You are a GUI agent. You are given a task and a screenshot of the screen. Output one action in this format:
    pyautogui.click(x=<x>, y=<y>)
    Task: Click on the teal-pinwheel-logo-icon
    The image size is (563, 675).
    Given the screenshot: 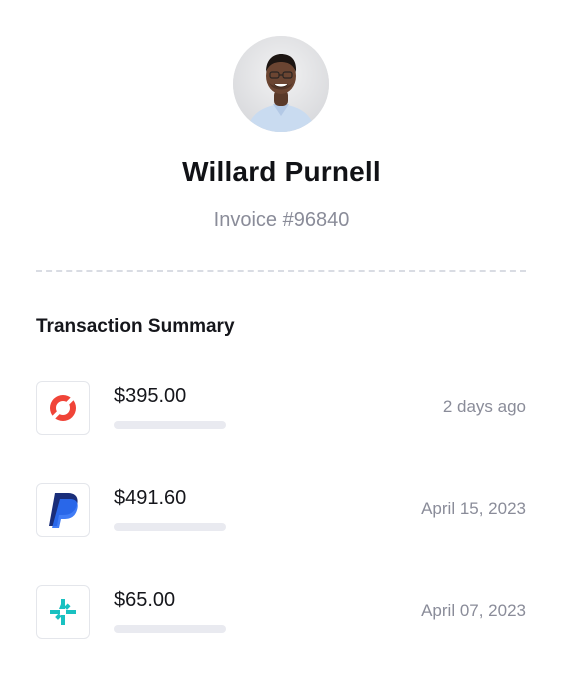 What is the action you would take?
    pyautogui.click(x=63, y=612)
    